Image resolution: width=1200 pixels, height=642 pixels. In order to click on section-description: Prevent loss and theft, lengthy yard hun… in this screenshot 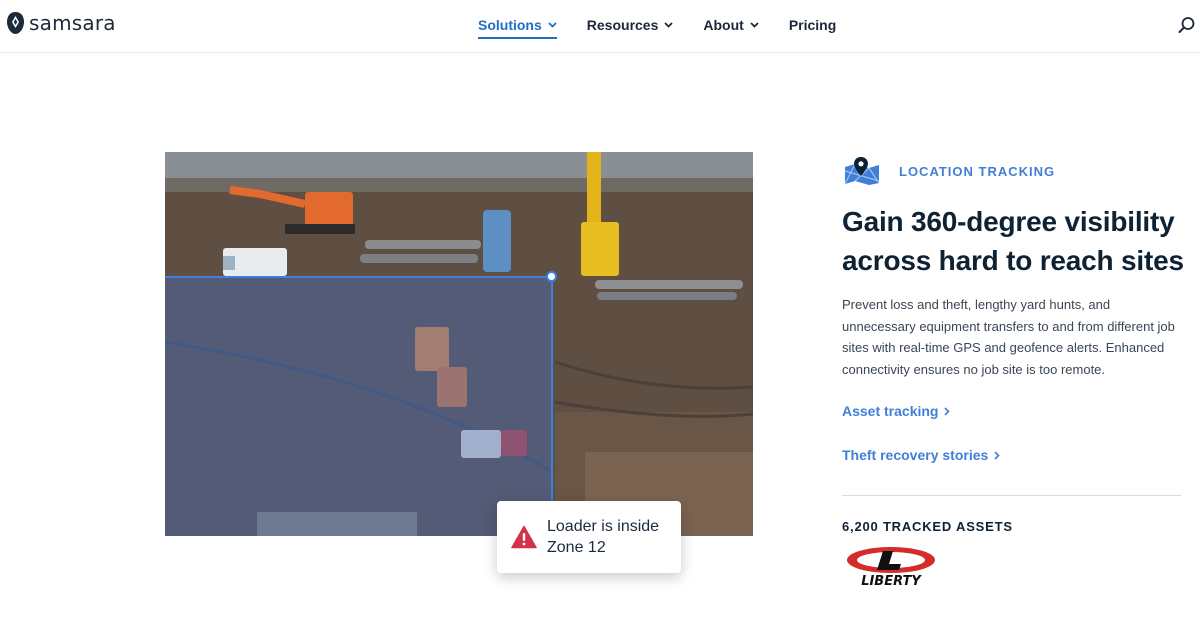, I will do `click(1008, 337)`.